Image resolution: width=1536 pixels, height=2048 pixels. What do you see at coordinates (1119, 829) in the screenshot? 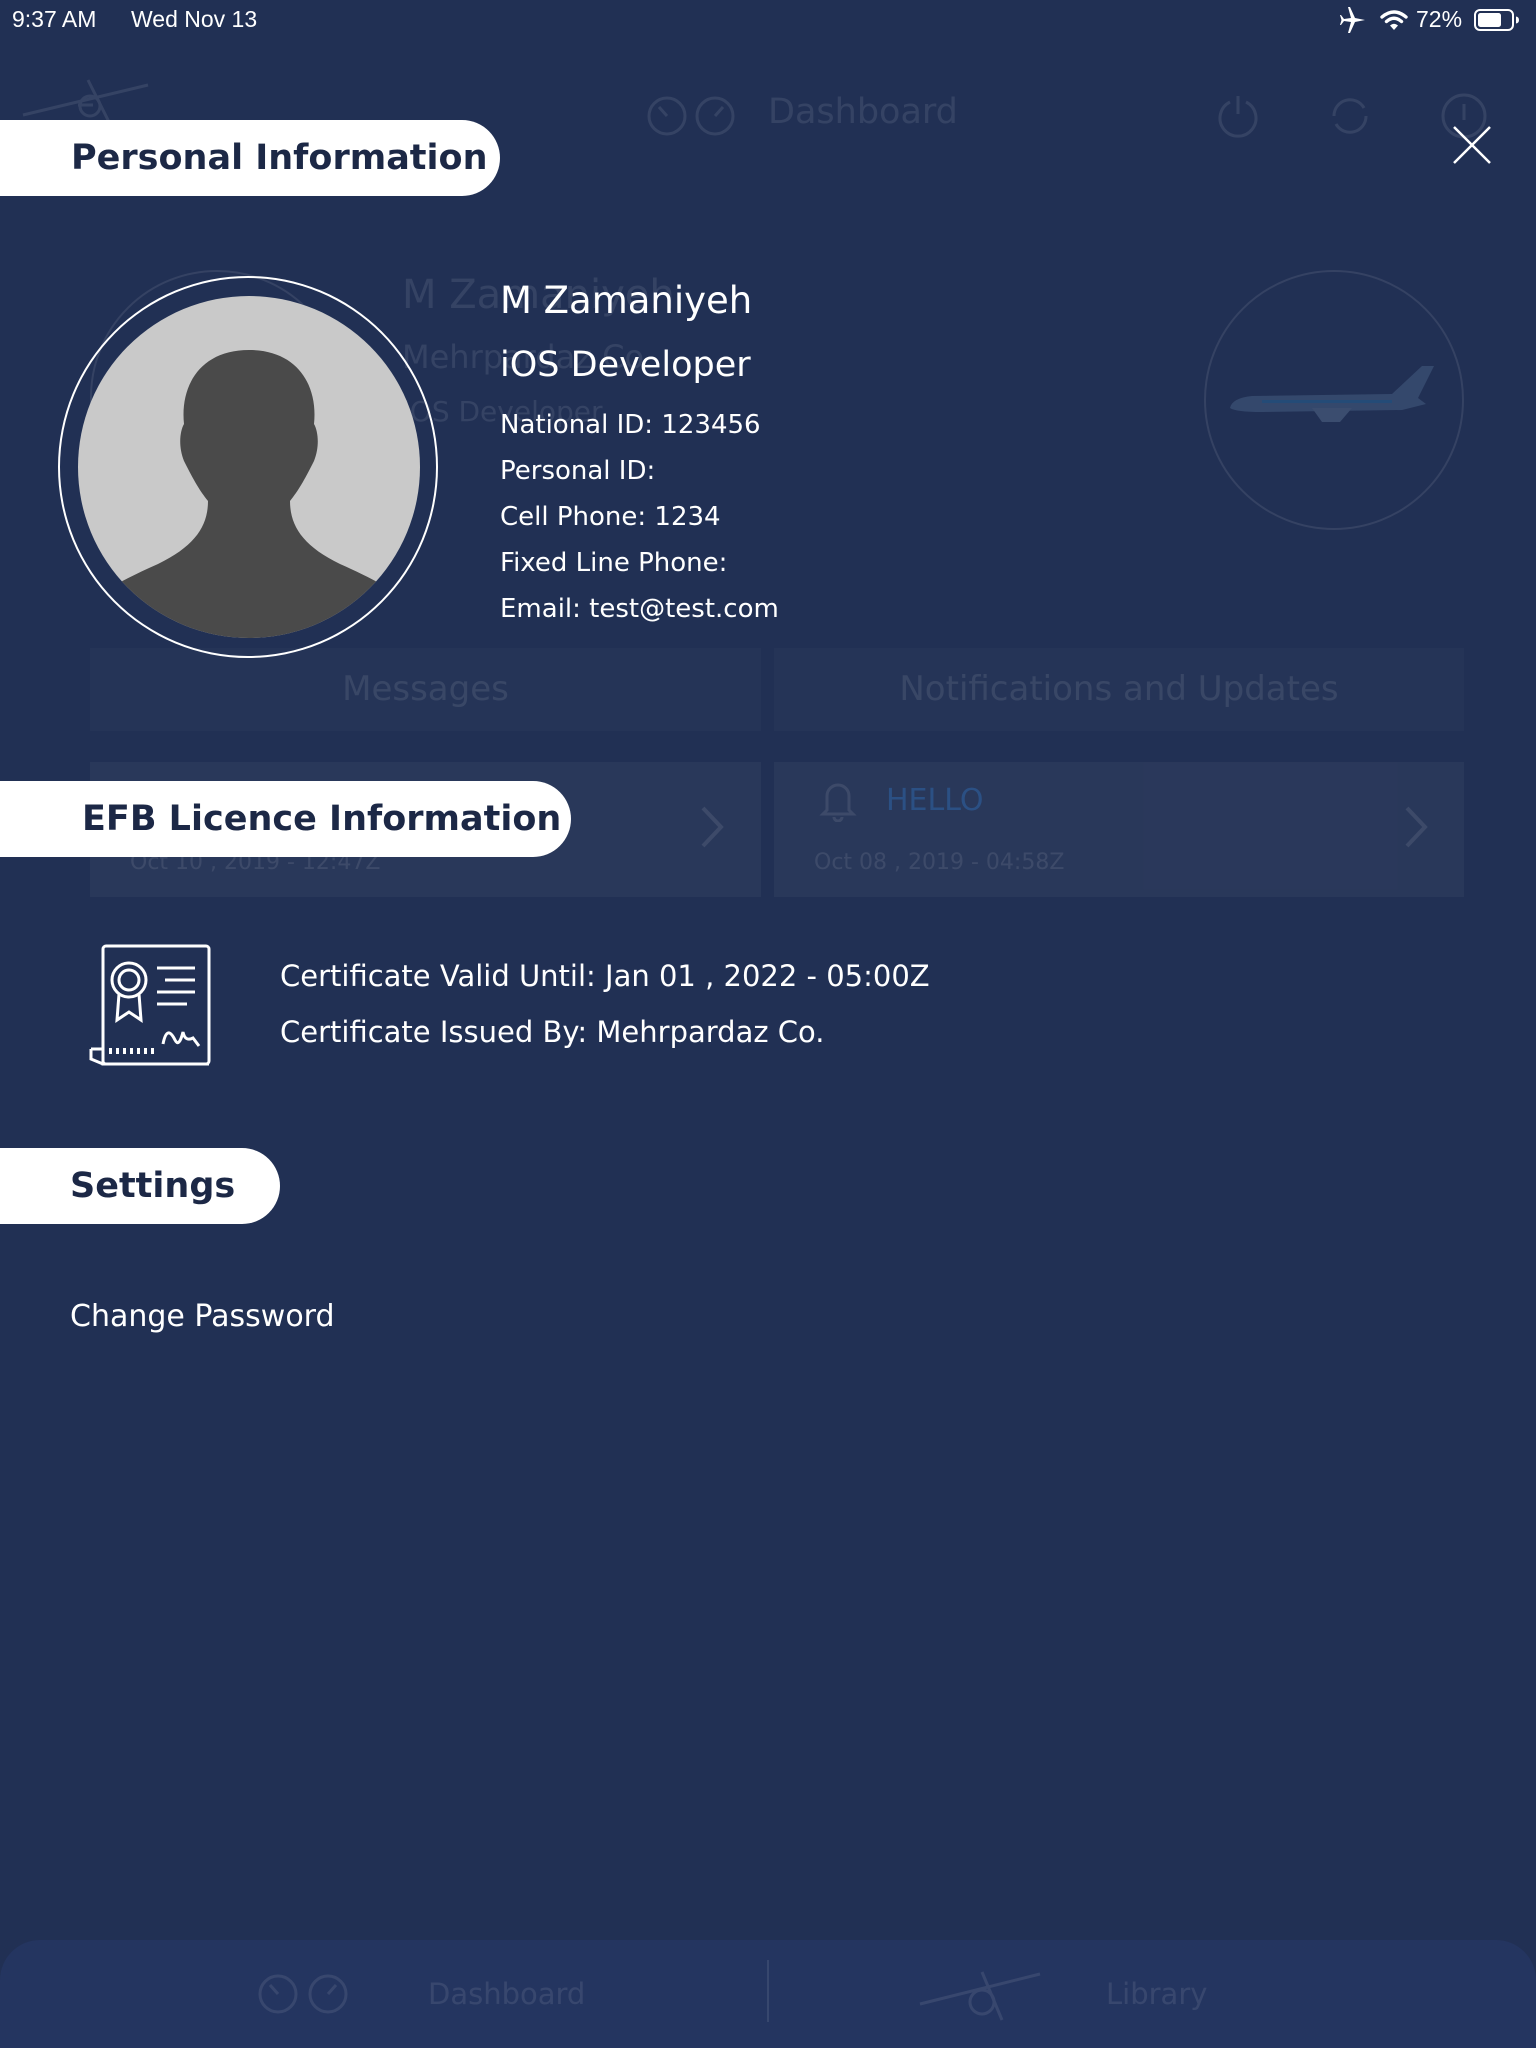
I see `notification-card` at bounding box center [1119, 829].